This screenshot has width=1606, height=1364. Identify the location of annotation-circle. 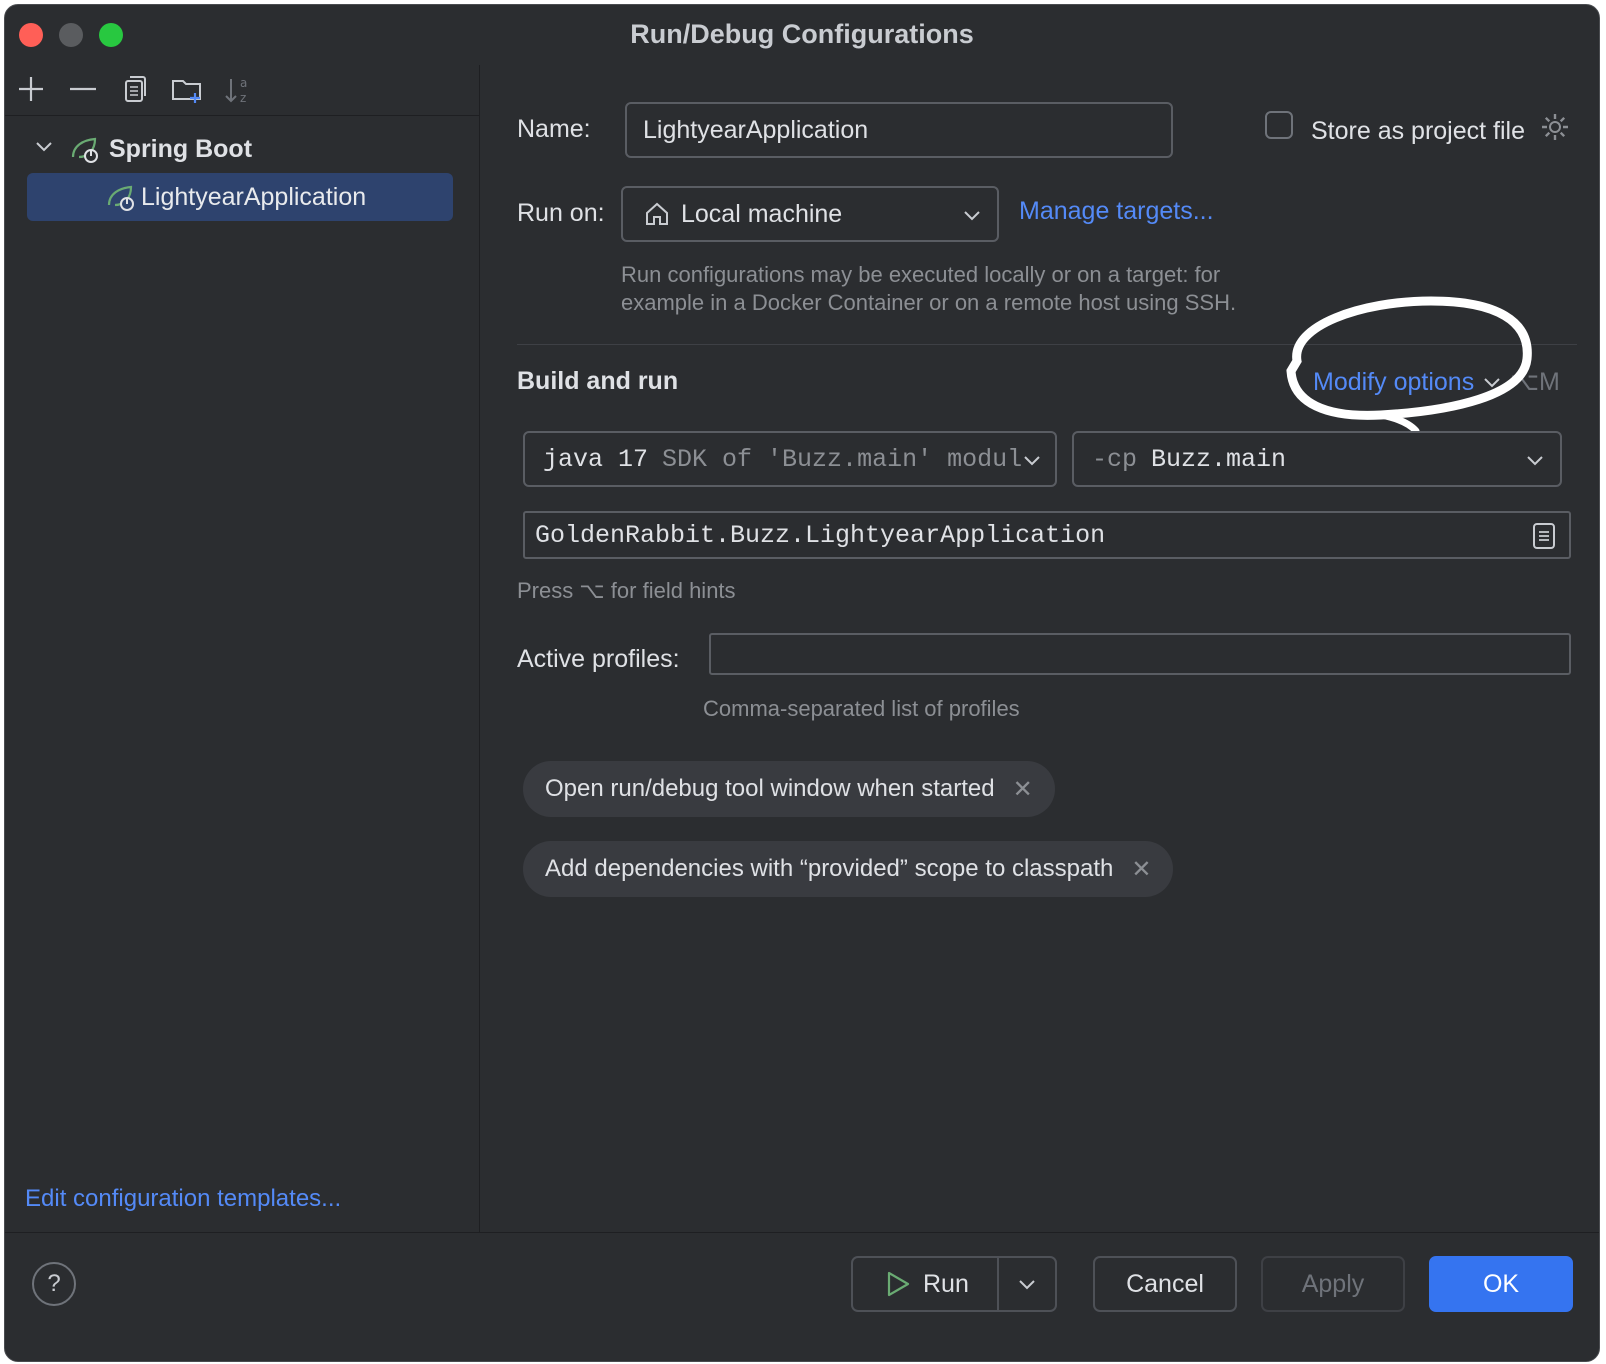
(1409, 365).